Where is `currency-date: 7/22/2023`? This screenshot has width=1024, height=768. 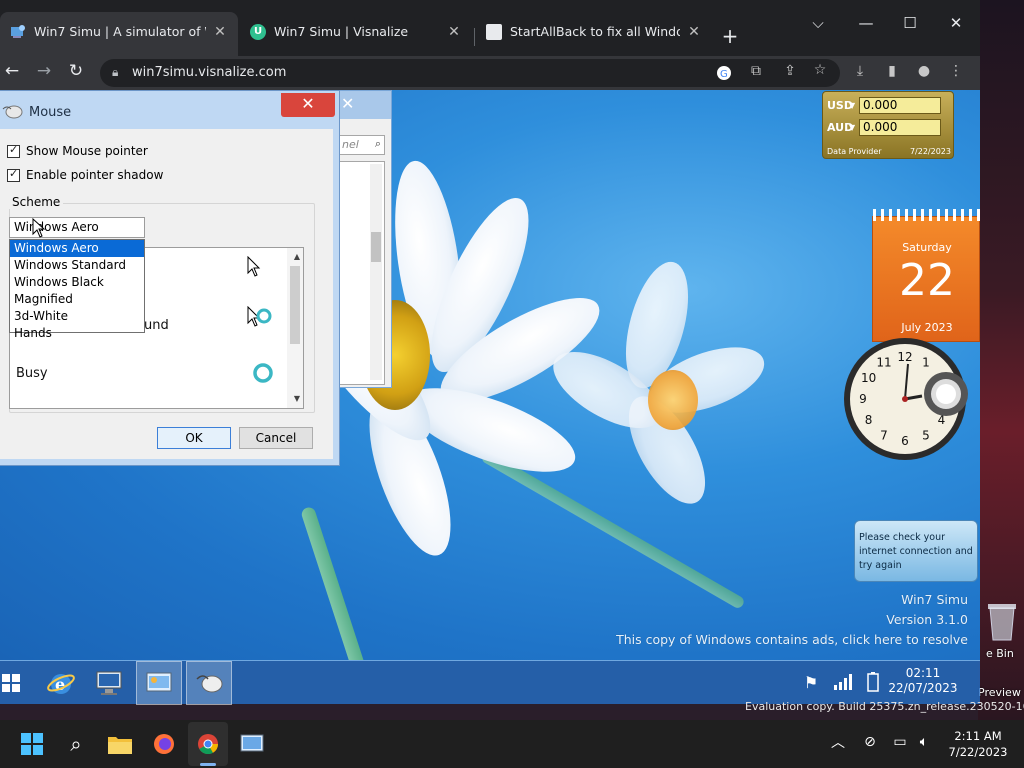 currency-date: 7/22/2023 is located at coordinates (930, 151).